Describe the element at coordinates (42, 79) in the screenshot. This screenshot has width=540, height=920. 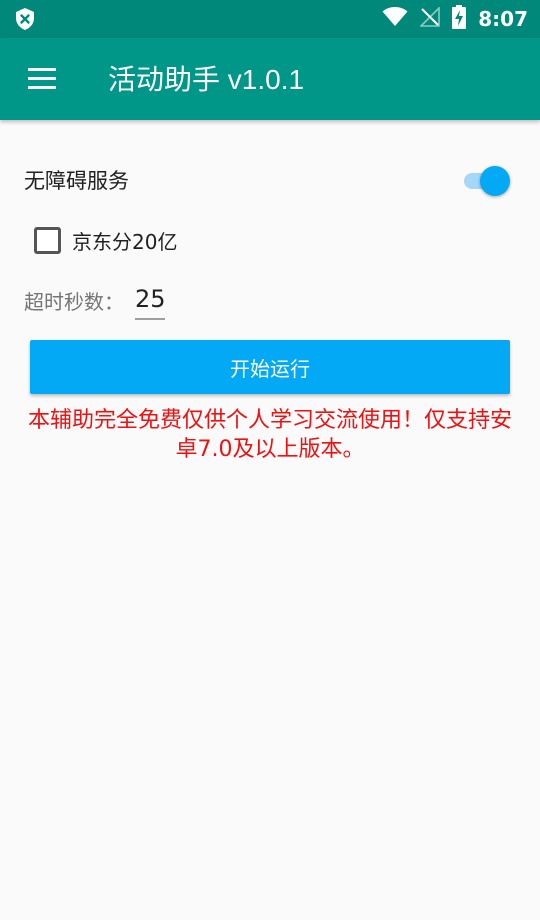
I see `menu-icon` at that location.